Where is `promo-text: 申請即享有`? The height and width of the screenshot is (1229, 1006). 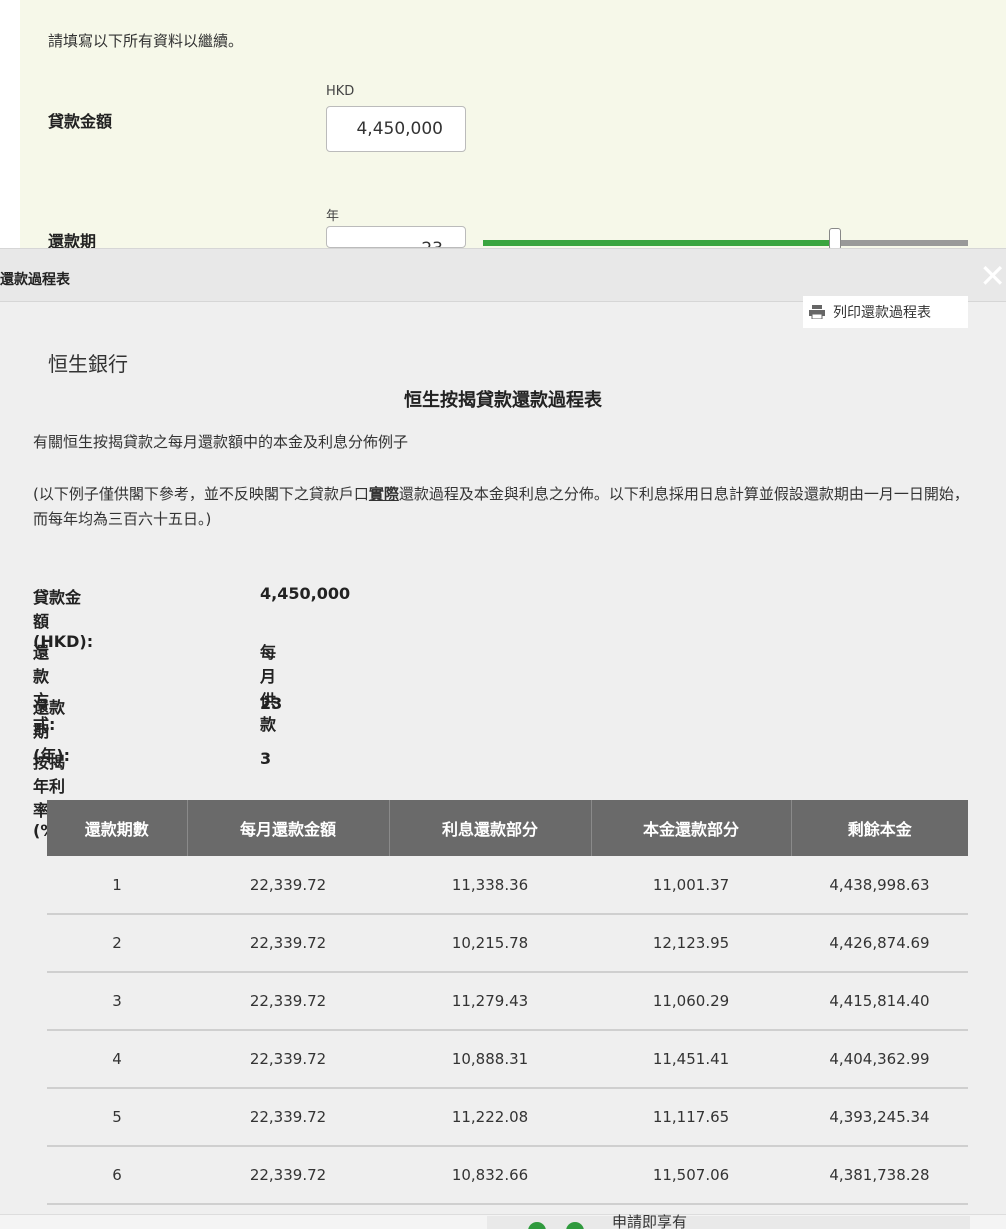
promo-text: 申請即享有 is located at coordinates (650, 1221).